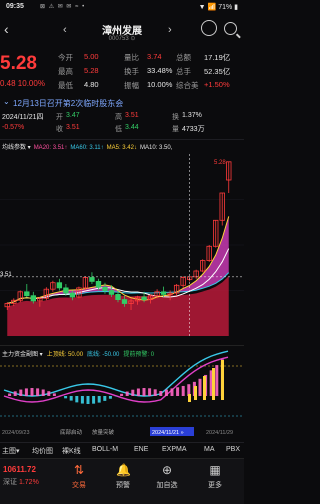 This screenshot has height=504, width=320. What do you see at coordinates (79, 470) in the screenshot?
I see `trade-icon: ⇅` at bounding box center [79, 470].